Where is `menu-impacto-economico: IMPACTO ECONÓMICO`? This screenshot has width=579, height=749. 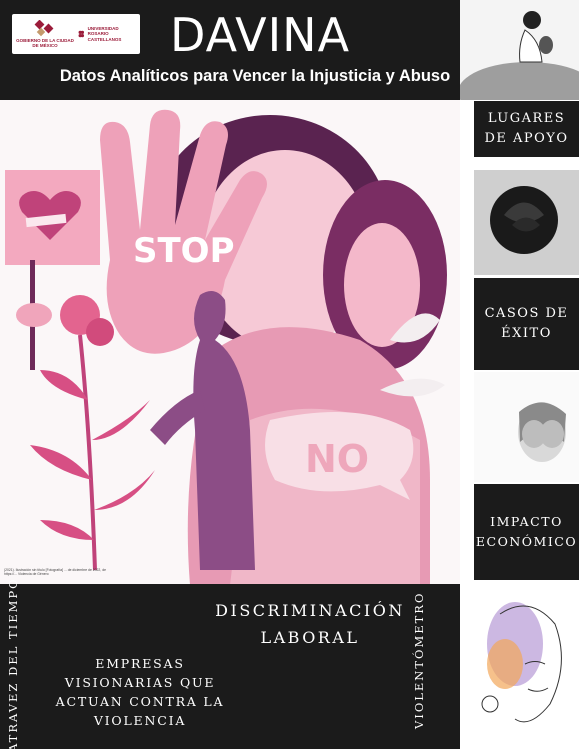 menu-impacto-economico: IMPACTO ECONÓMICO is located at coordinates (526, 532).